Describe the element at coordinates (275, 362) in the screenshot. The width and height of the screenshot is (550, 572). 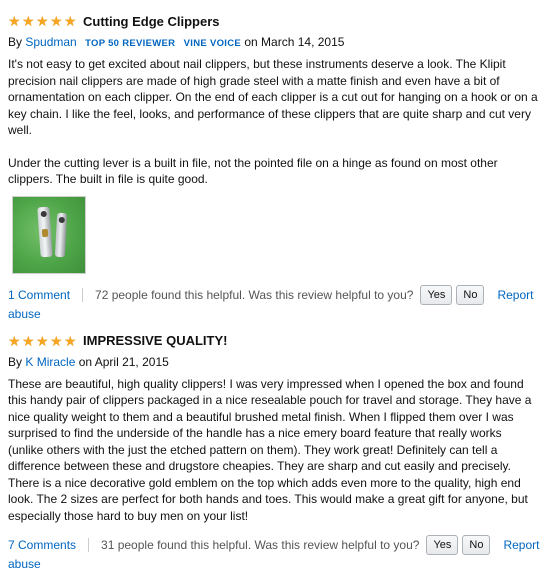
I see `review-byline: By K Miracle on April 21, 2015` at that location.